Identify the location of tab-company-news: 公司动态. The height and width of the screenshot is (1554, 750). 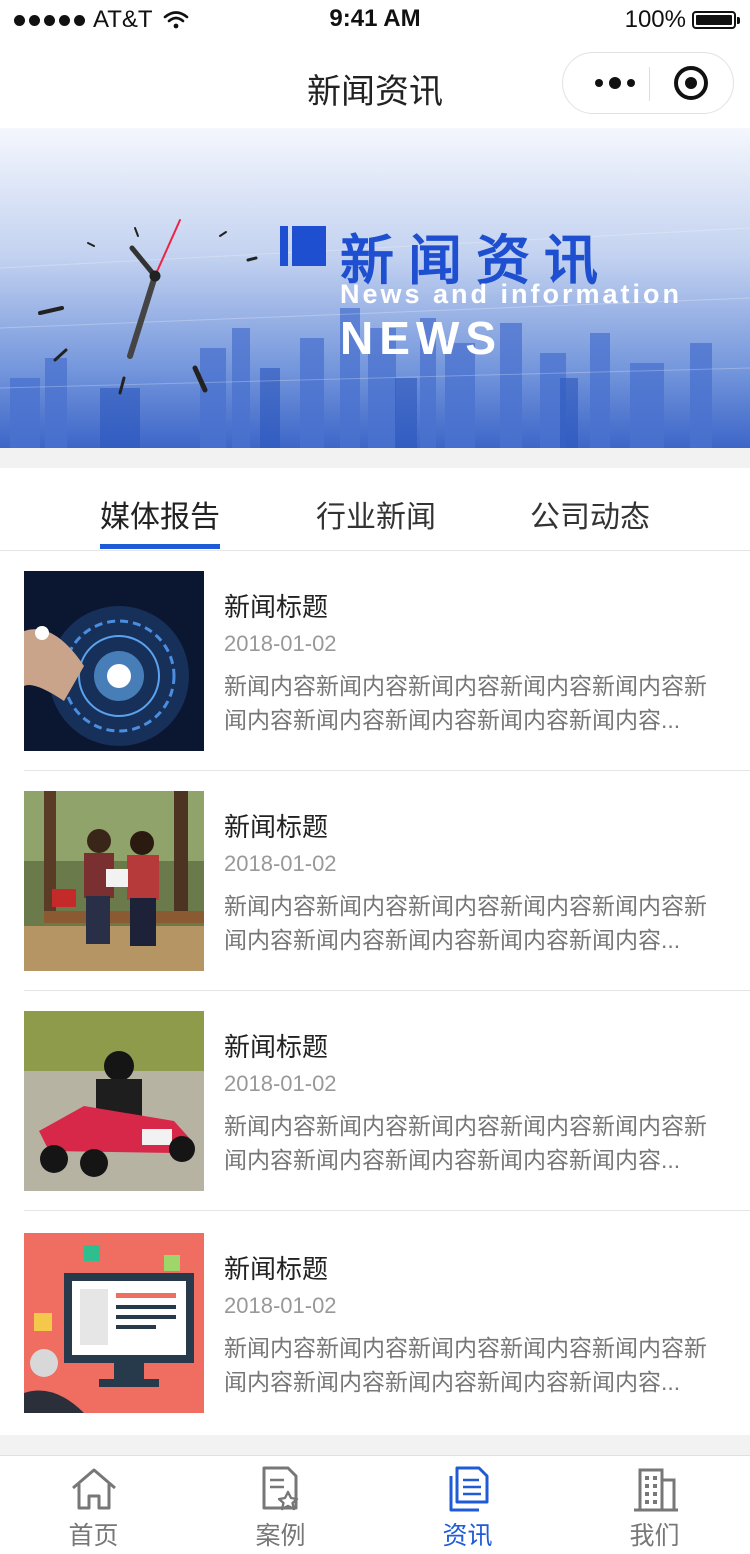
(590, 514).